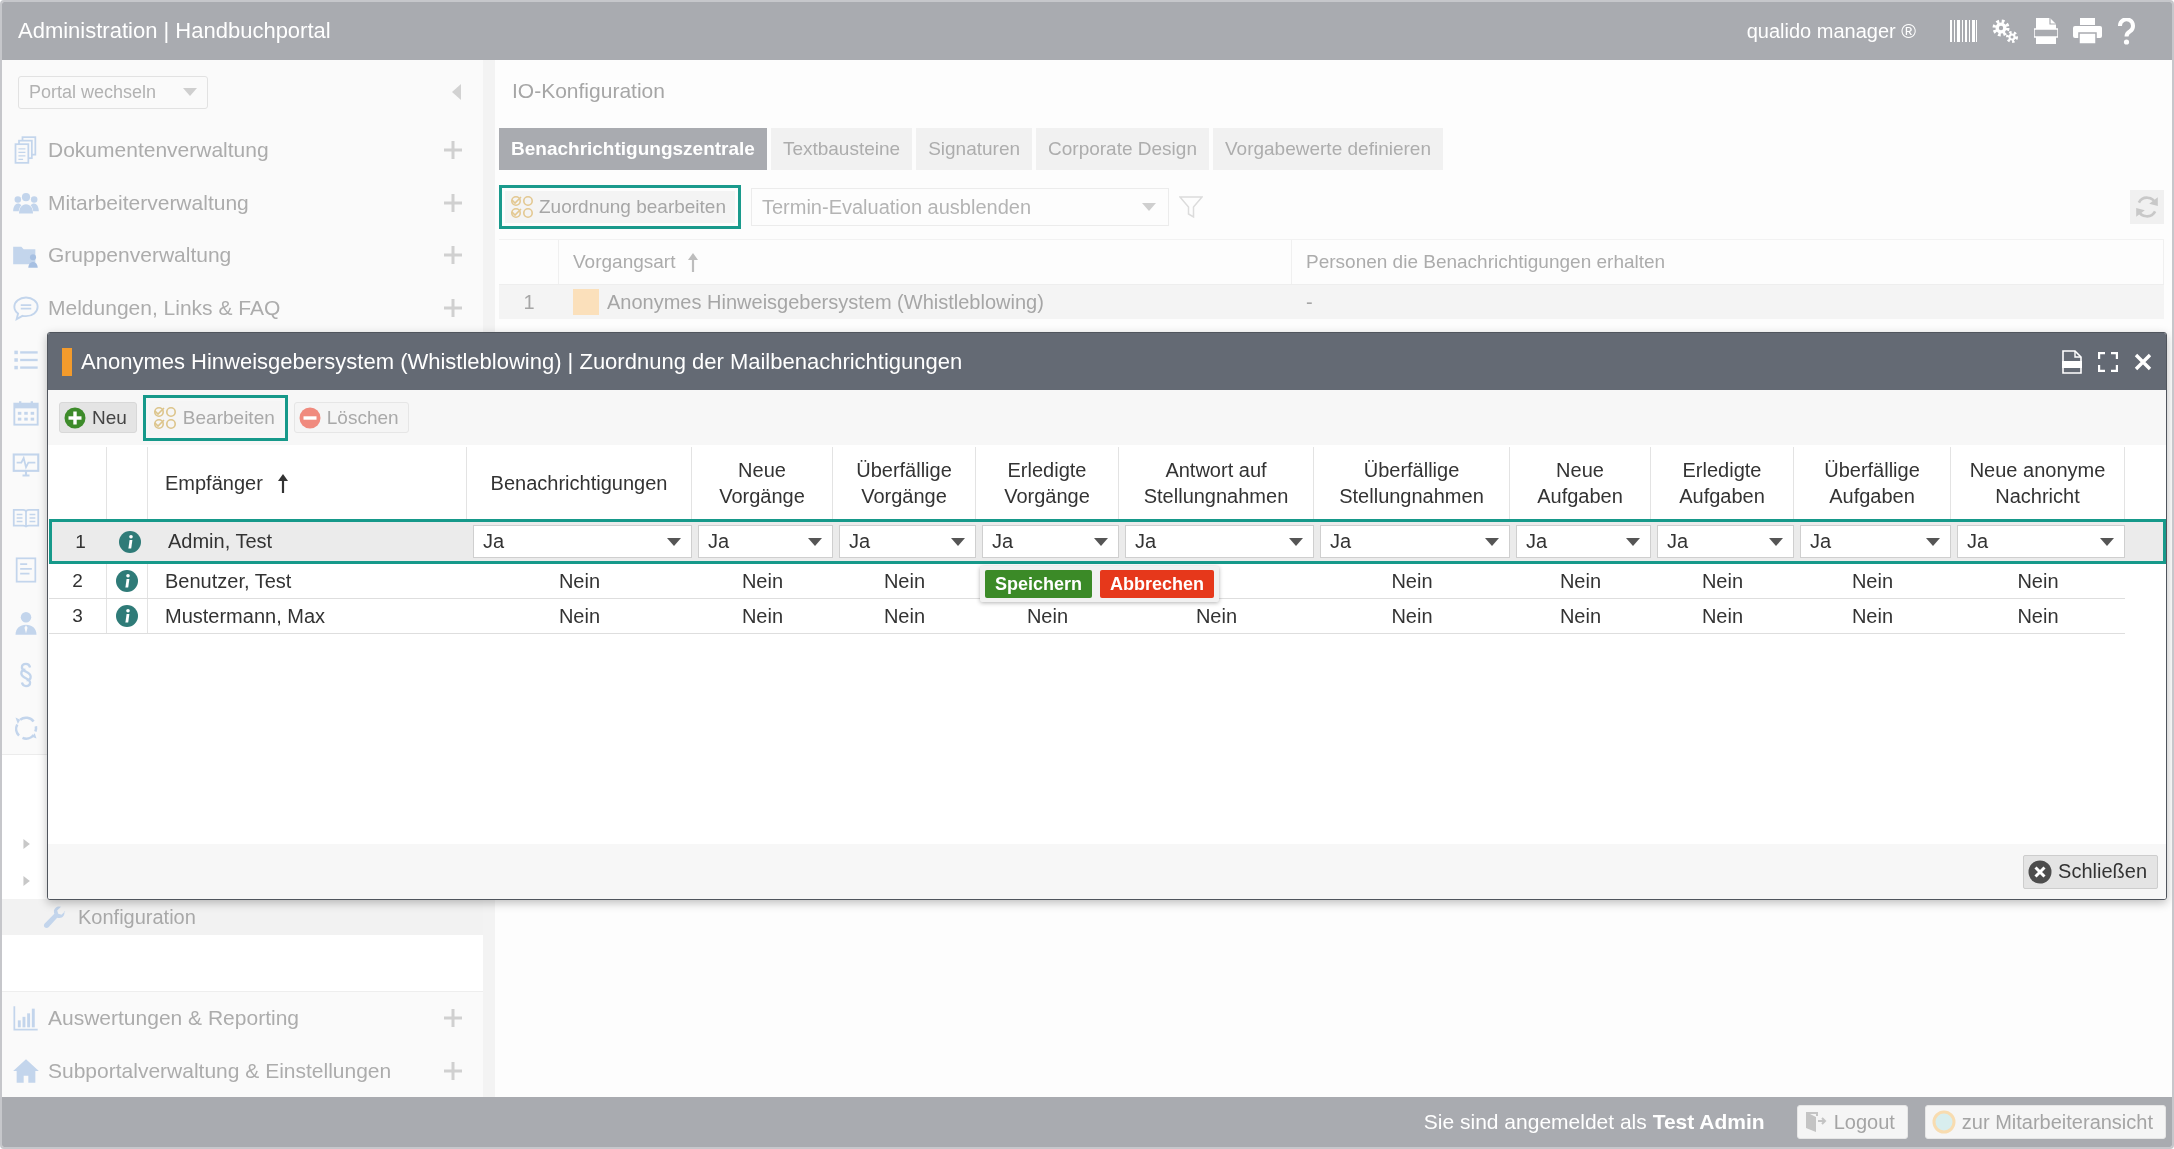 The width and height of the screenshot is (2174, 1149). What do you see at coordinates (825, 302) in the screenshot?
I see `table-cell: Anonymes Hinweisgebersystem (Whistleblowing)` at bounding box center [825, 302].